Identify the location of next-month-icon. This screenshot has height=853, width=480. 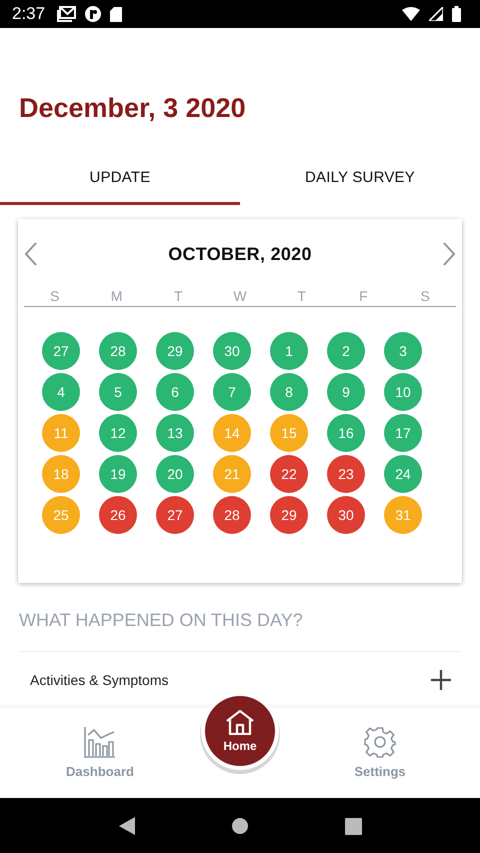
(449, 254).